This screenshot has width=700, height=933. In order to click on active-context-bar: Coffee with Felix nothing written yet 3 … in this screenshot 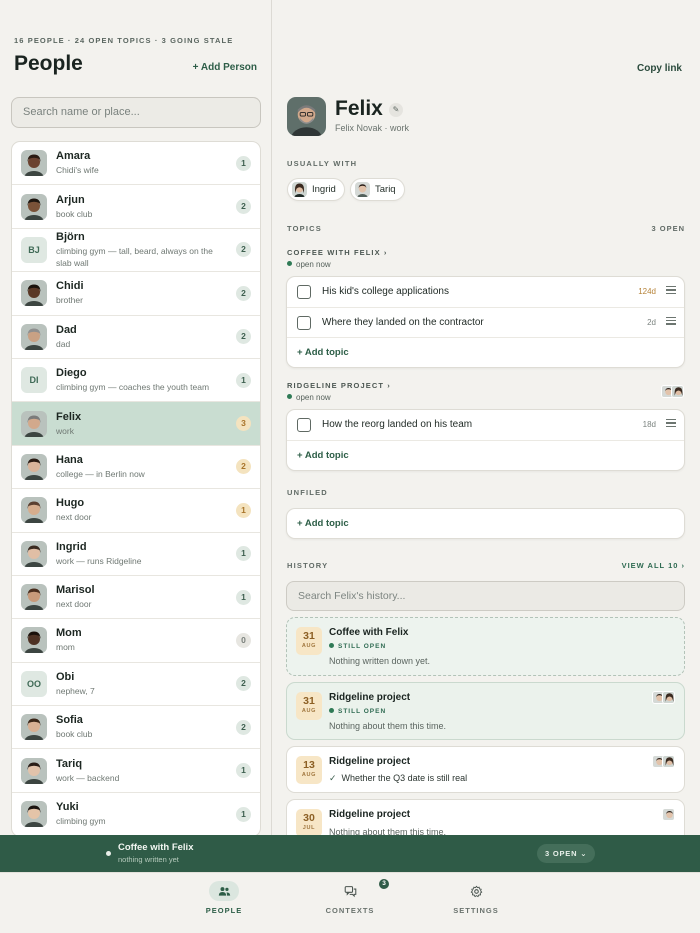, I will do `click(350, 853)`.